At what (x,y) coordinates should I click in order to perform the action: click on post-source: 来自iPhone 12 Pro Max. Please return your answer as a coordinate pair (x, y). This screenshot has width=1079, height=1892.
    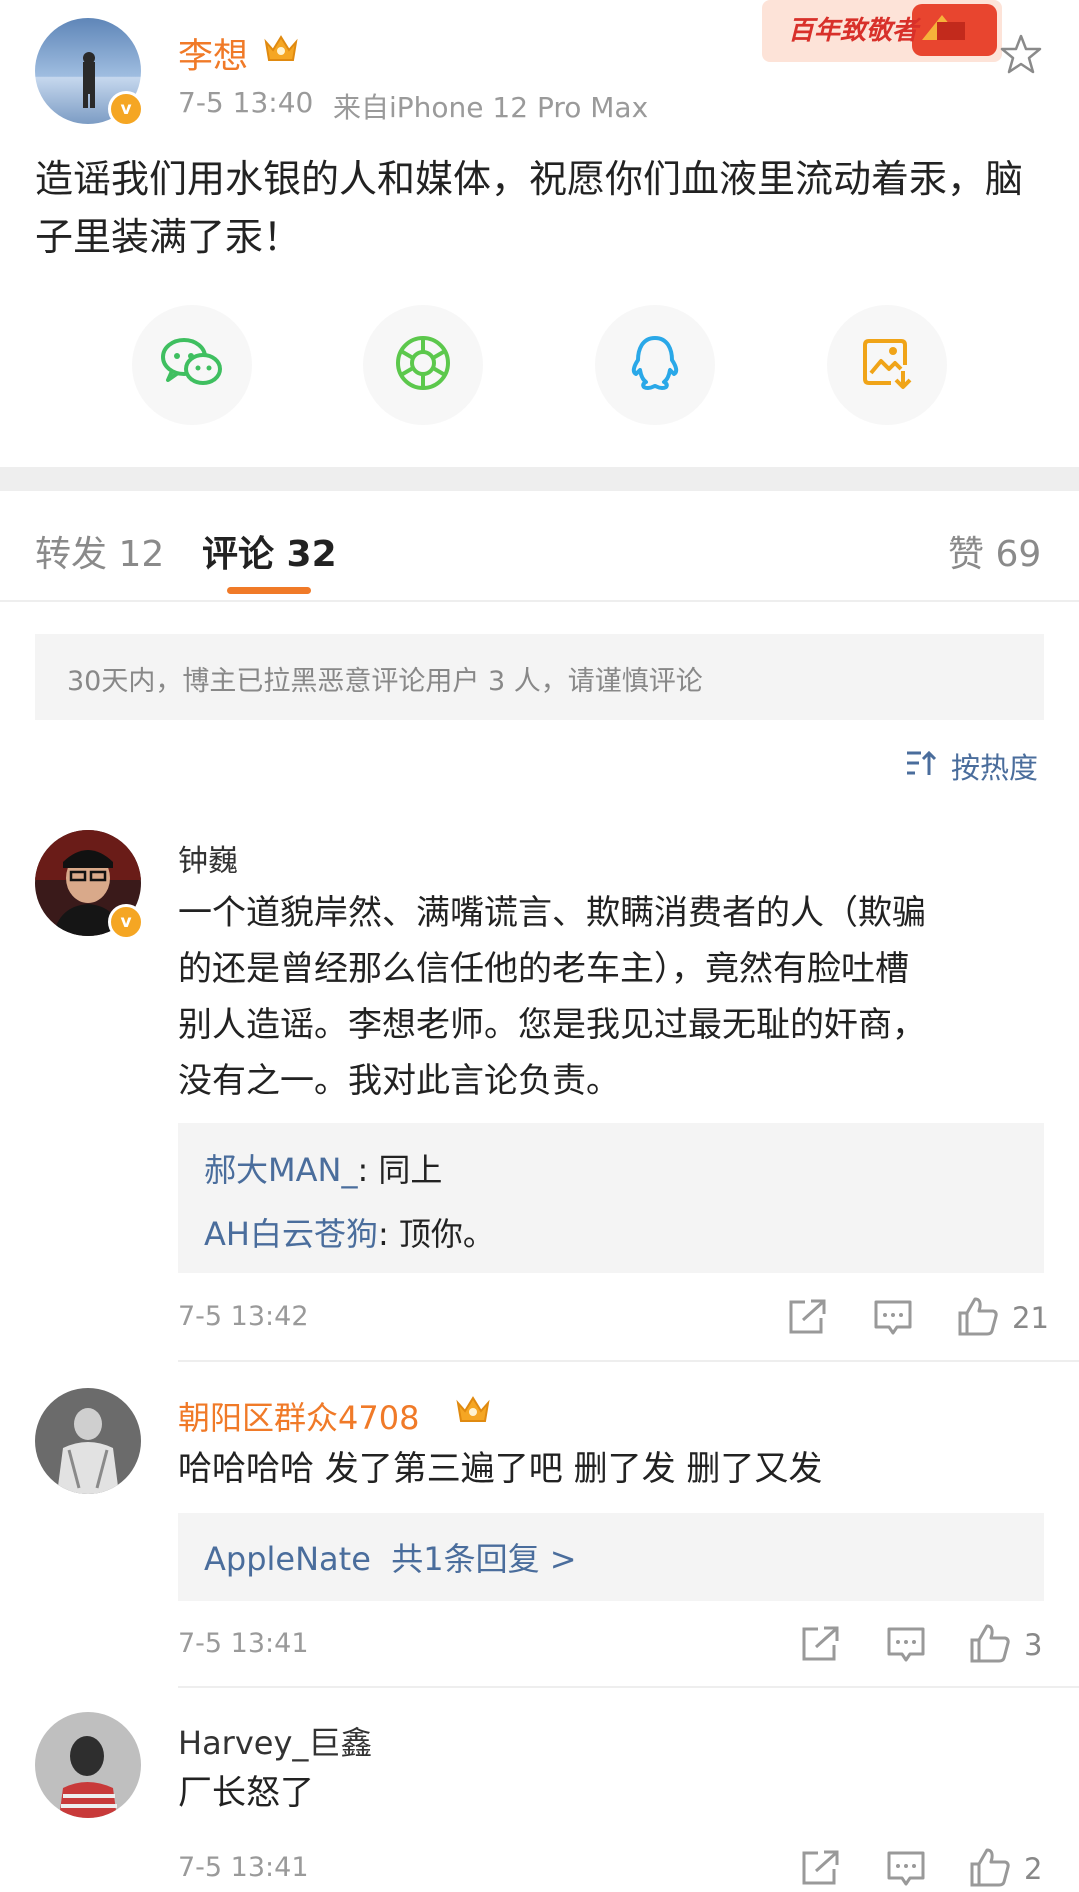
    Looking at the image, I should click on (491, 107).